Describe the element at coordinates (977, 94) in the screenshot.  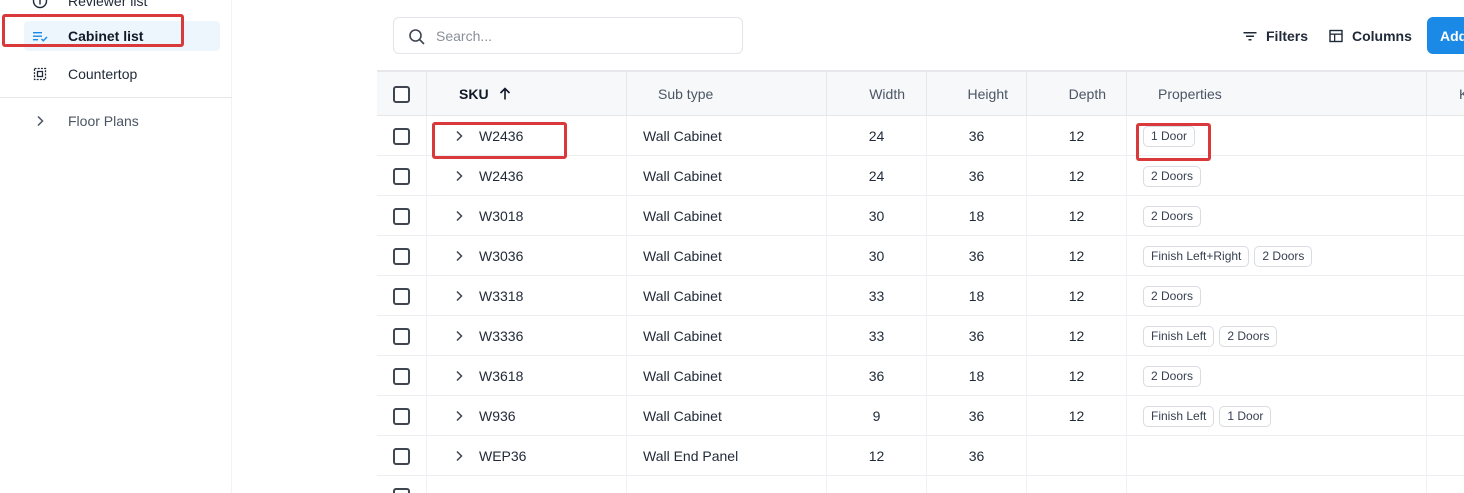
I see `column-header-height: Height` at that location.